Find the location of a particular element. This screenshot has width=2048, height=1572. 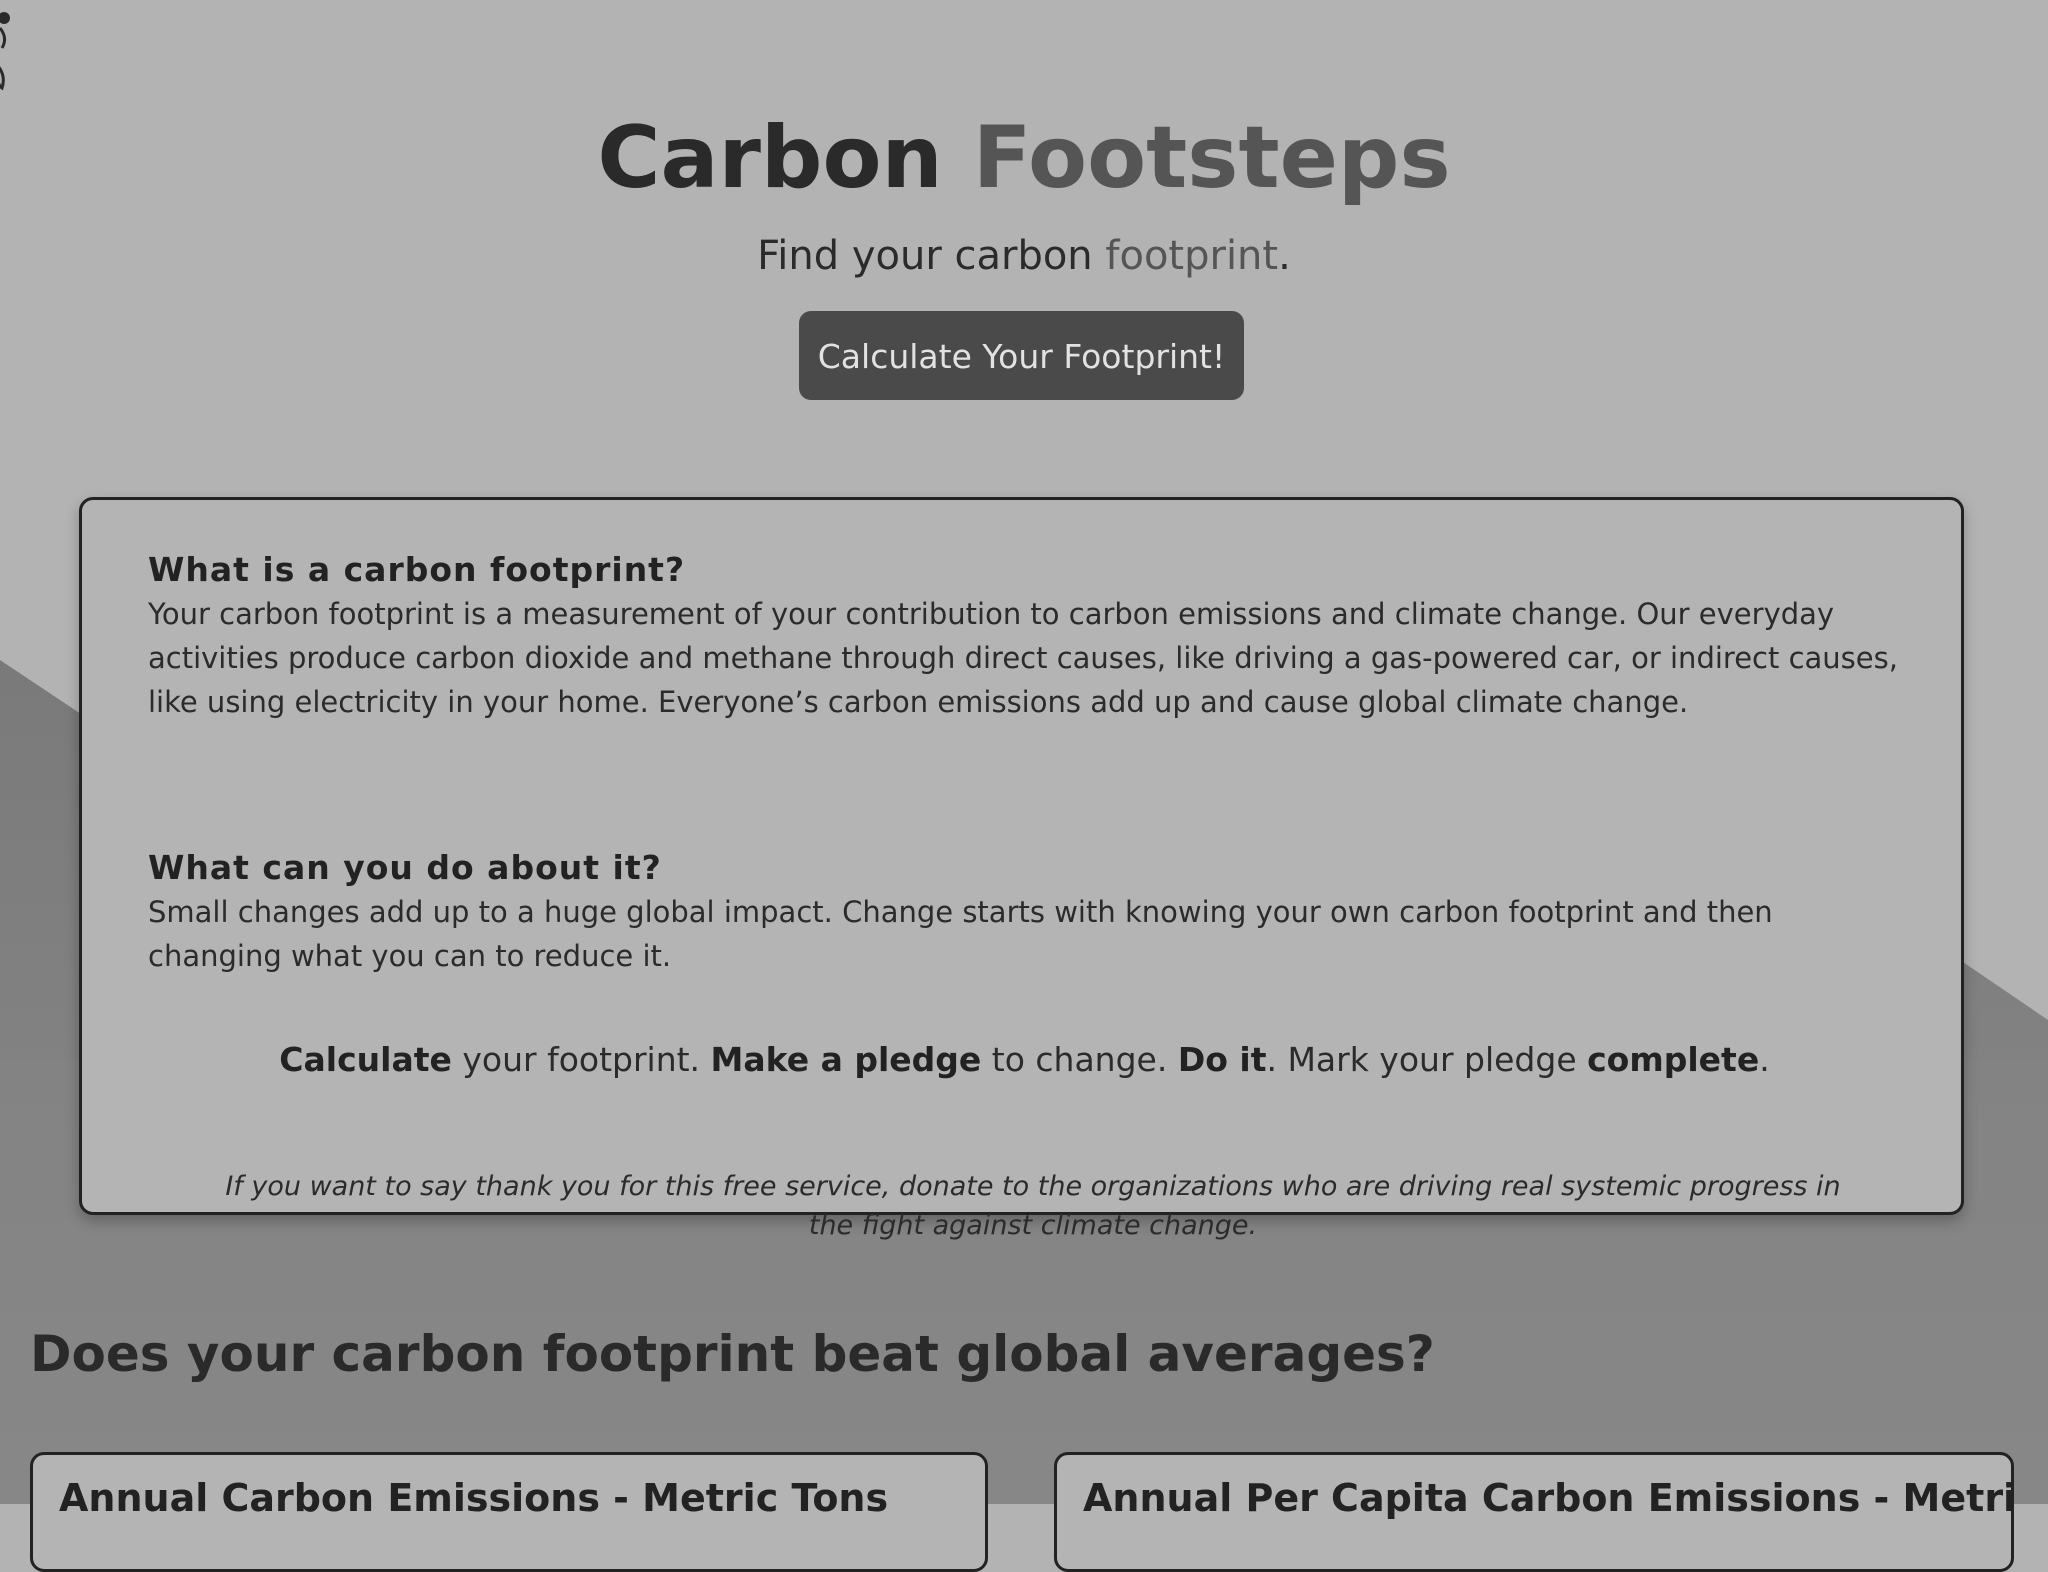

subtitle-accent: footprint is located at coordinates (1192, 256).